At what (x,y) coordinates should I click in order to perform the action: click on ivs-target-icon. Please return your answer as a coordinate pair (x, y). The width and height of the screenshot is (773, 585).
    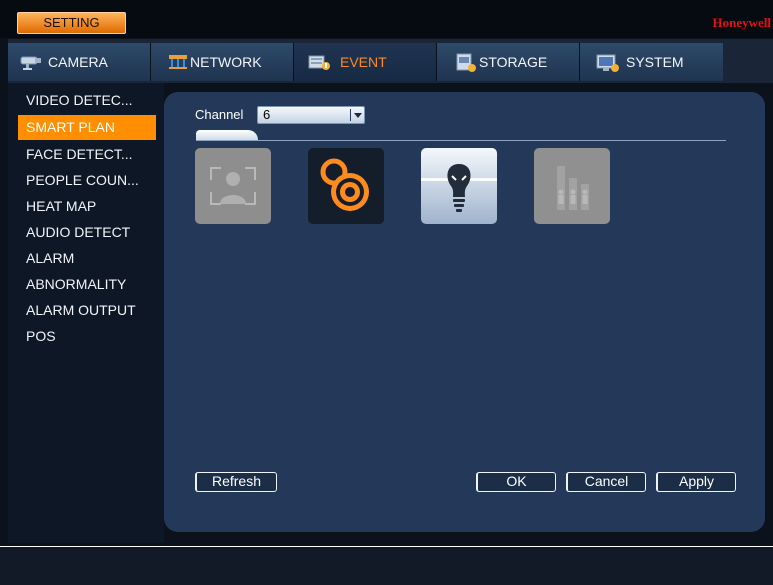
    Looking at the image, I should click on (344, 184).